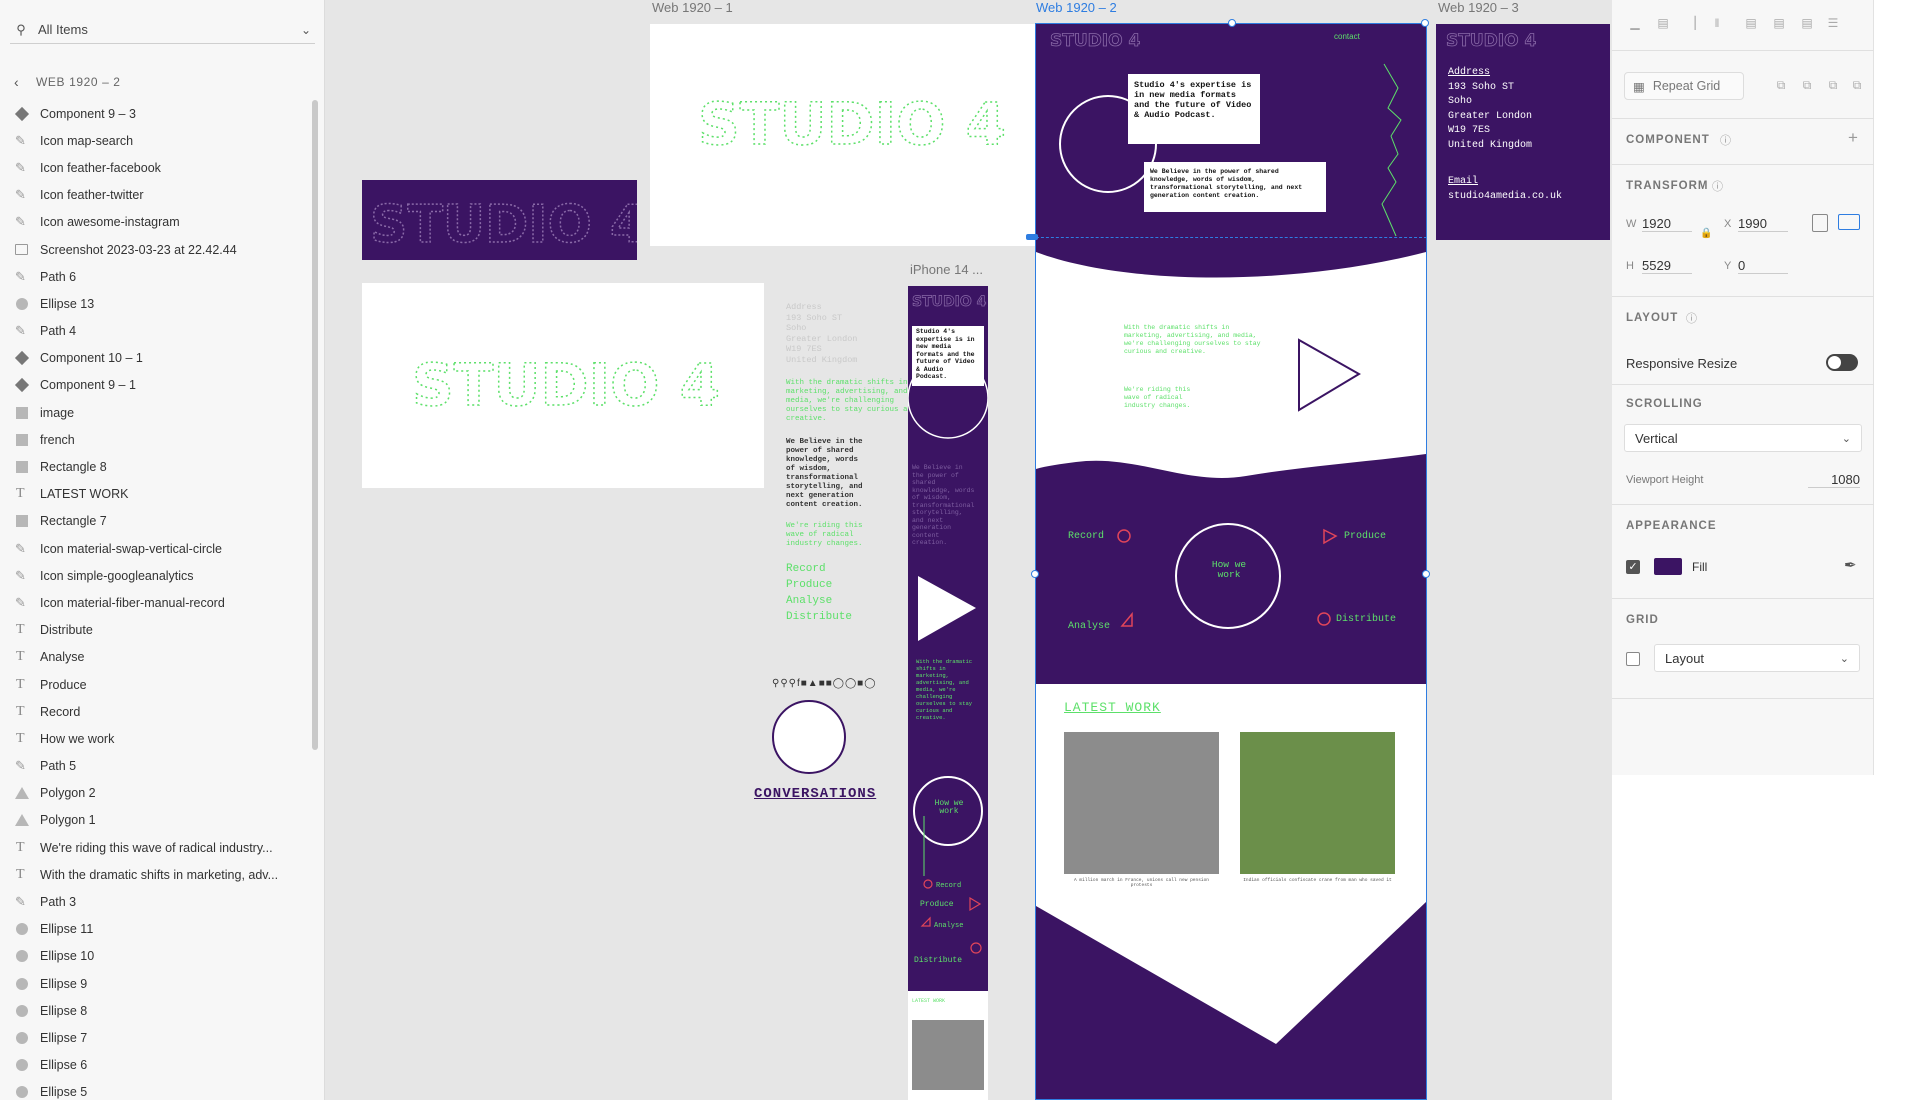 The image size is (1922, 1100). What do you see at coordinates (161, 276) in the screenshot?
I see `layer-item: ✎ Path 6` at bounding box center [161, 276].